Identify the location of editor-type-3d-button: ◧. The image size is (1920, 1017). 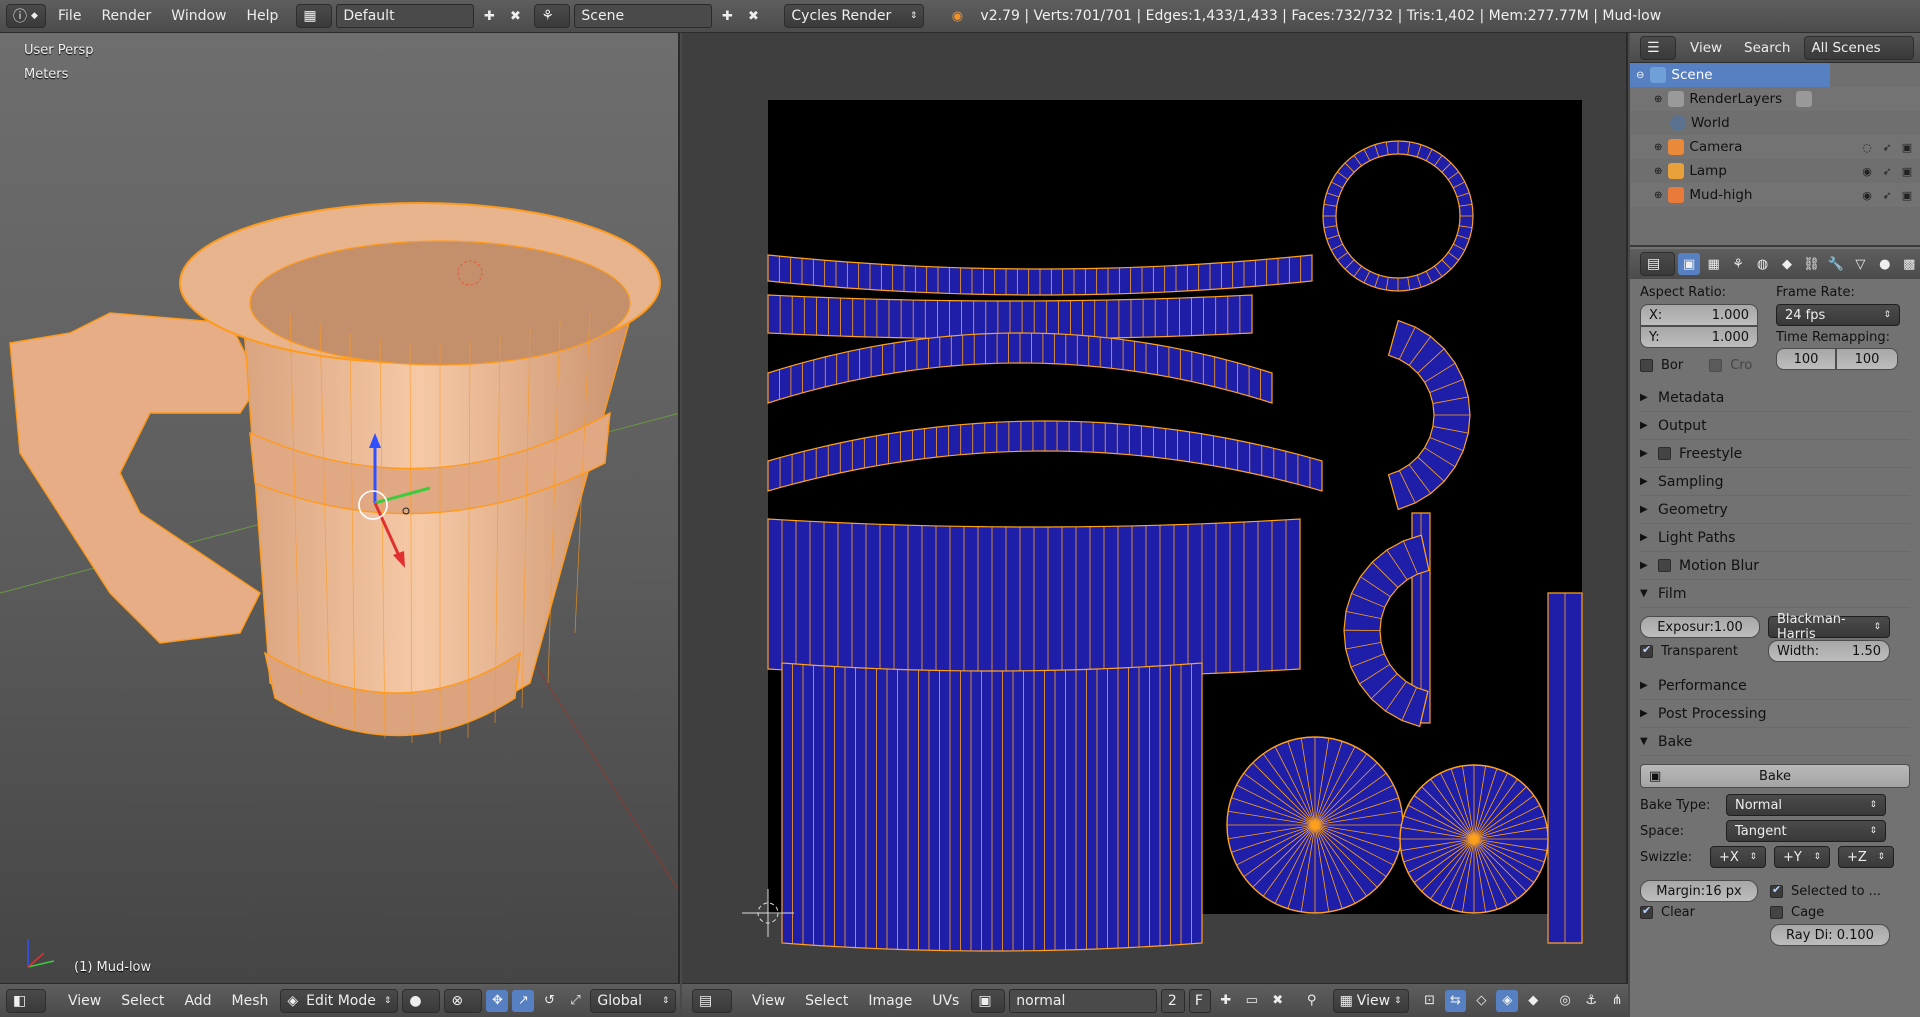
(26, 1000).